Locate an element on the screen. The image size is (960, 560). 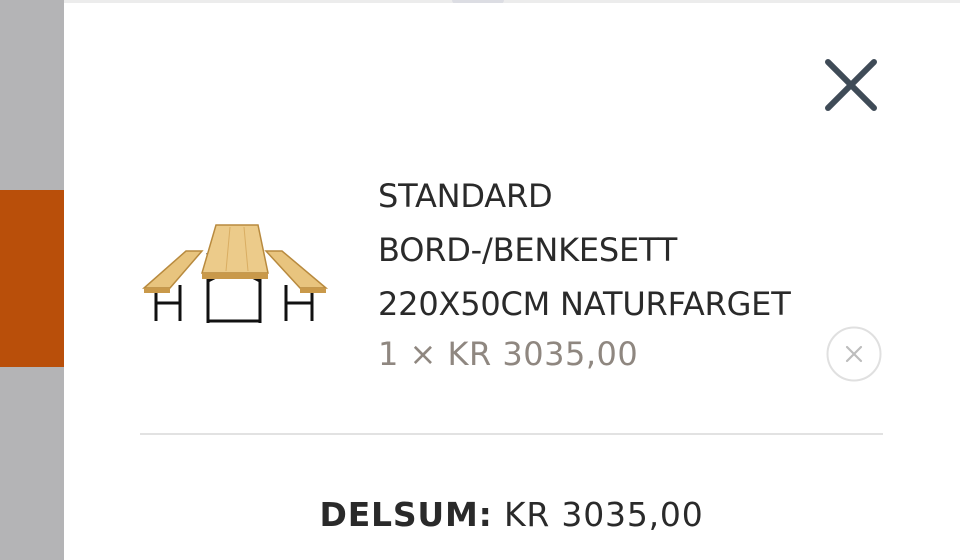
subtotal: DELSUM: KR 3035,00 is located at coordinates (511, 515).